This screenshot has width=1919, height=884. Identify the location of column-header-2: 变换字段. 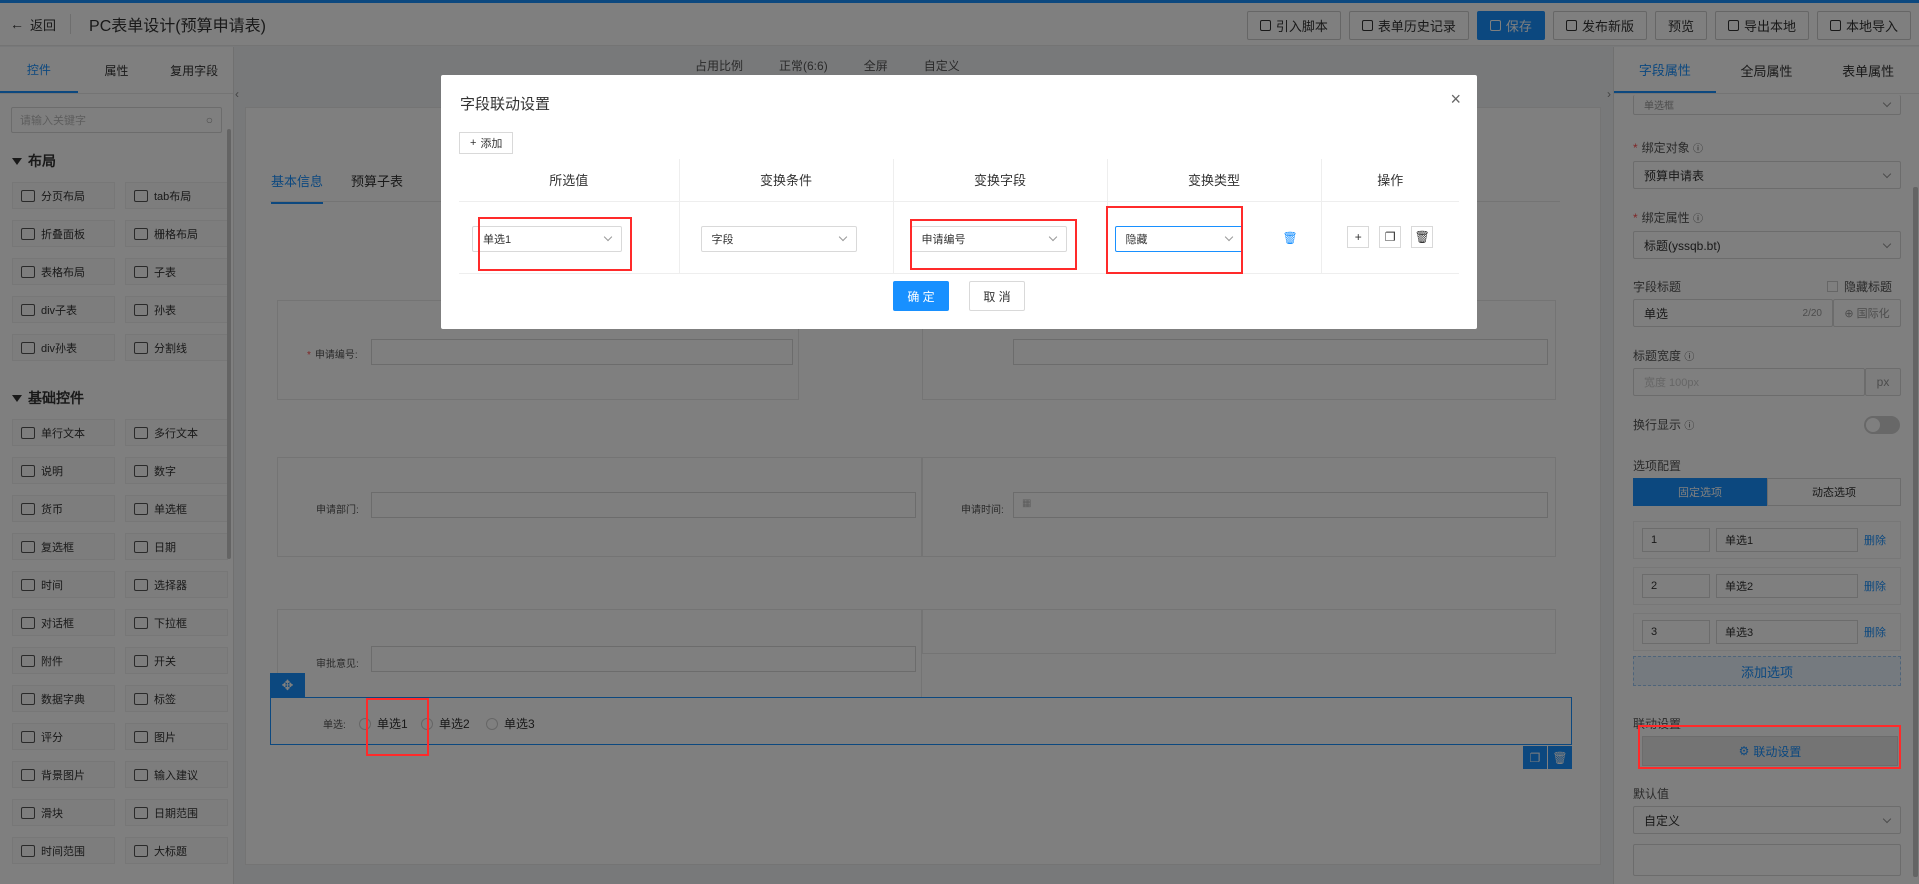
(1000, 180).